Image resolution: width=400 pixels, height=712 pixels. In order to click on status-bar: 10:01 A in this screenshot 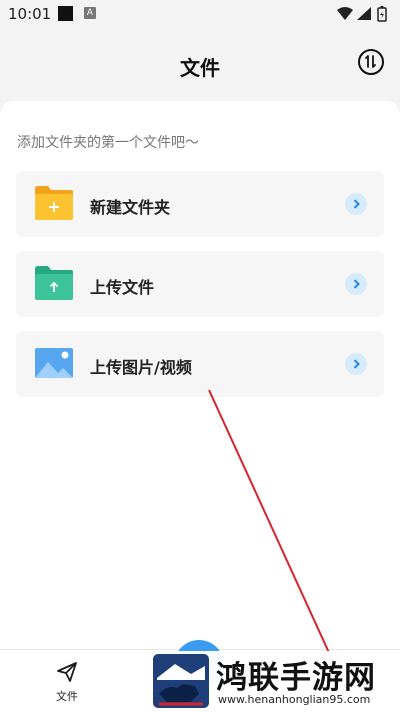, I will do `click(200, 14)`.